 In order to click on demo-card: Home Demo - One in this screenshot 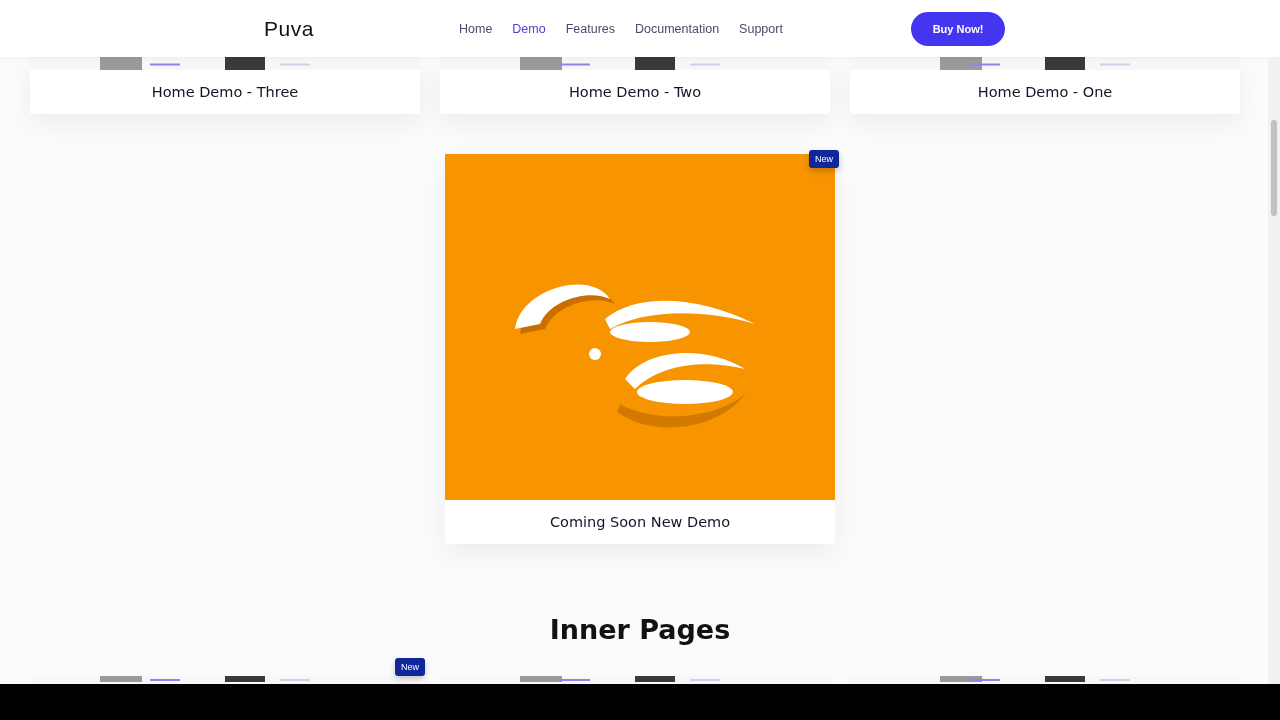, I will do `click(1045, 85)`.